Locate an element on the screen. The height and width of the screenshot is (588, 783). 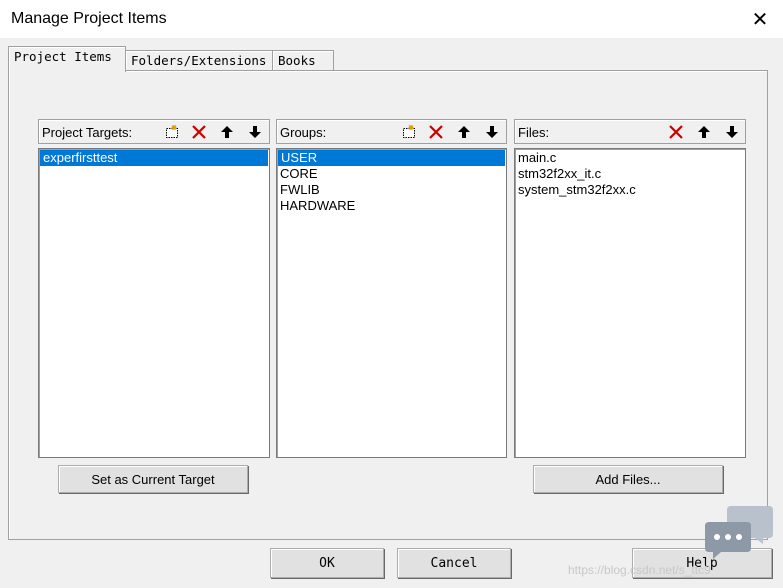
new-group-button is located at coordinates (409, 131).